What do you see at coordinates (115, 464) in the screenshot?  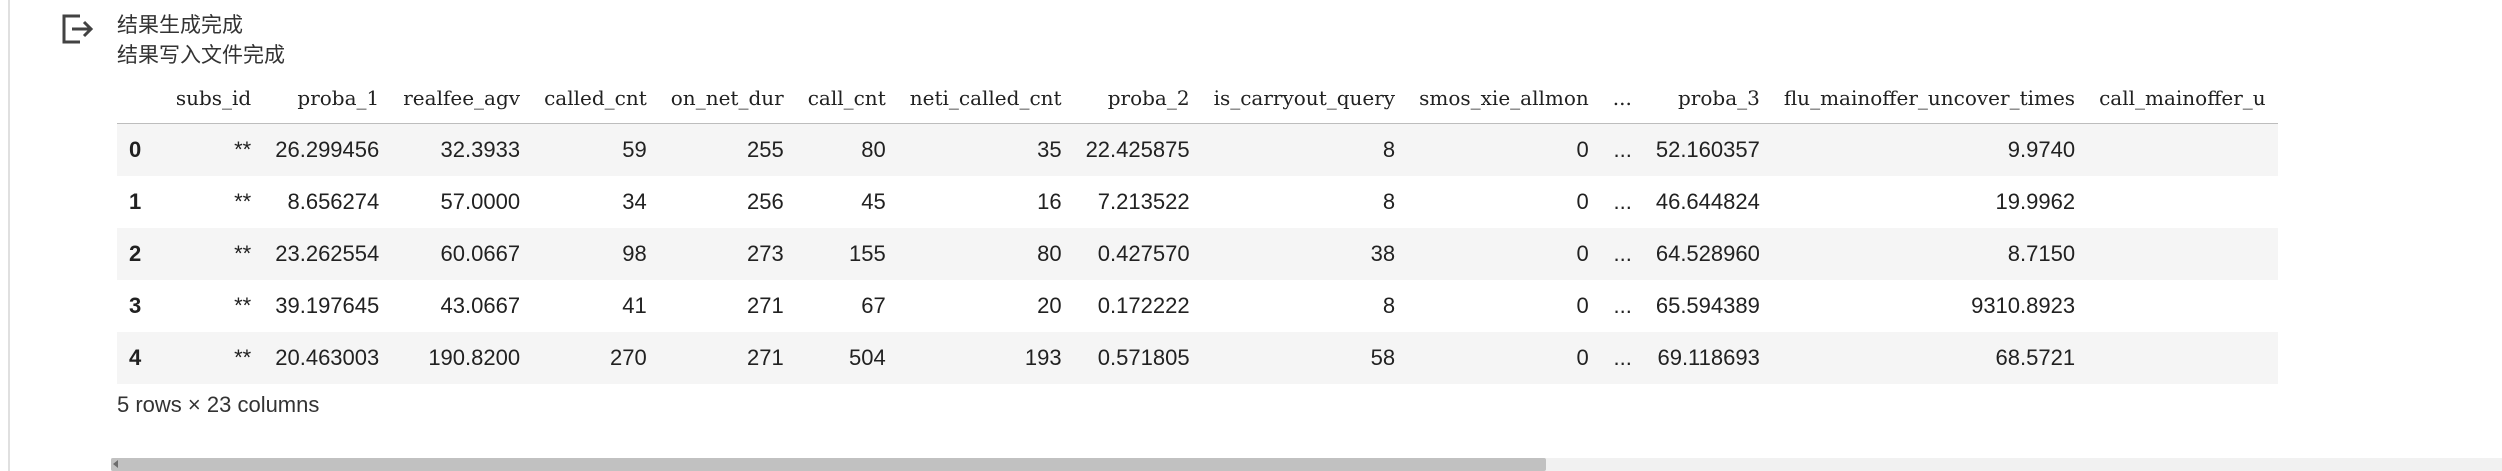 I see `scroll-left-arrow-icon` at bounding box center [115, 464].